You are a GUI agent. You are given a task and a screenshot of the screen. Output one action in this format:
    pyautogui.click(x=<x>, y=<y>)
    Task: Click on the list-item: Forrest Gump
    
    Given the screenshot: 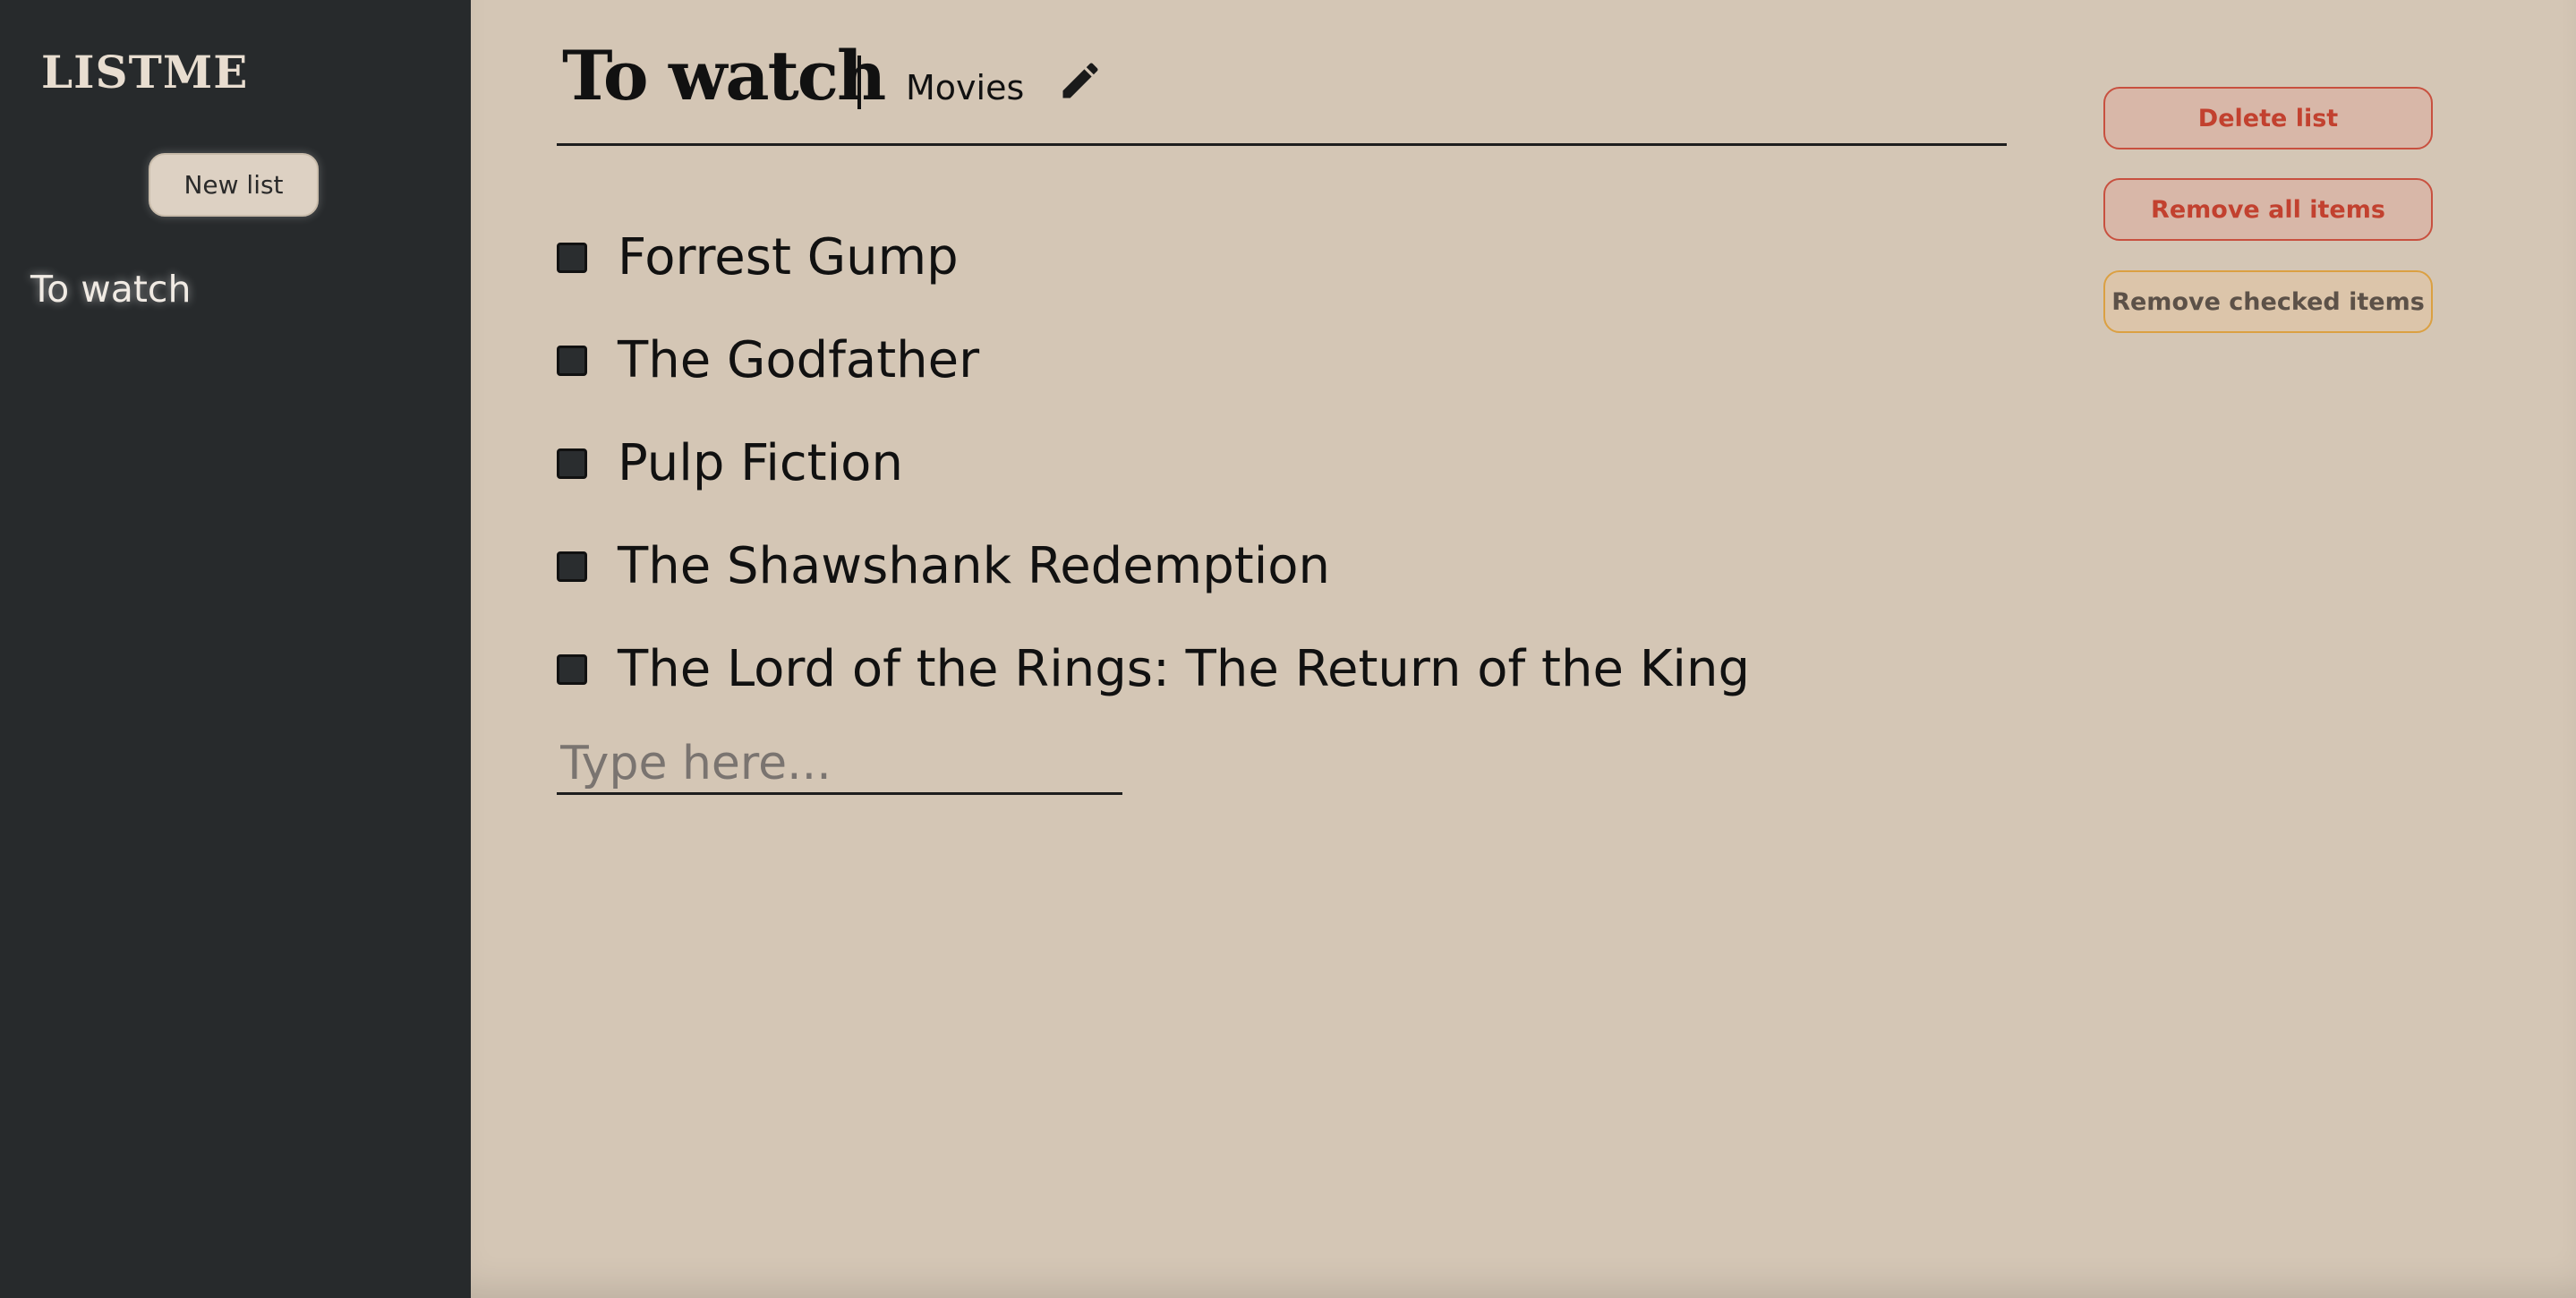 What is the action you would take?
    pyautogui.click(x=1153, y=258)
    